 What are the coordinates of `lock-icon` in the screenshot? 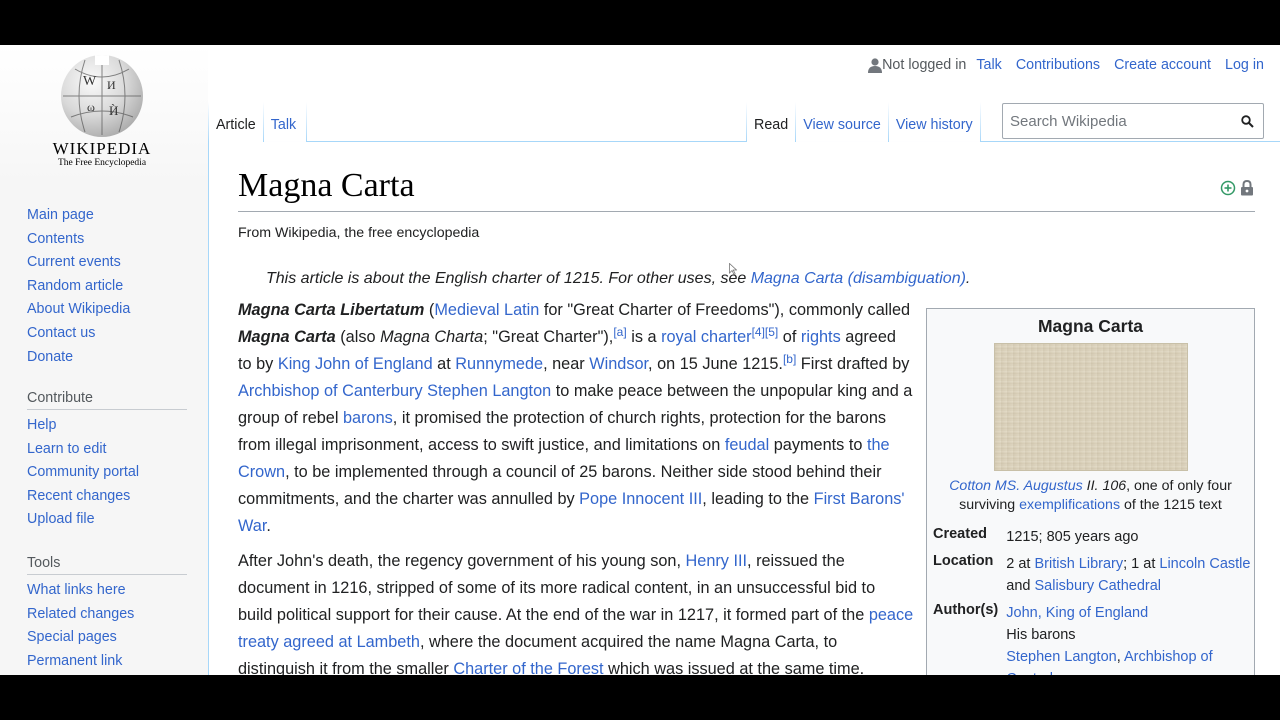 It's located at (1247, 190).